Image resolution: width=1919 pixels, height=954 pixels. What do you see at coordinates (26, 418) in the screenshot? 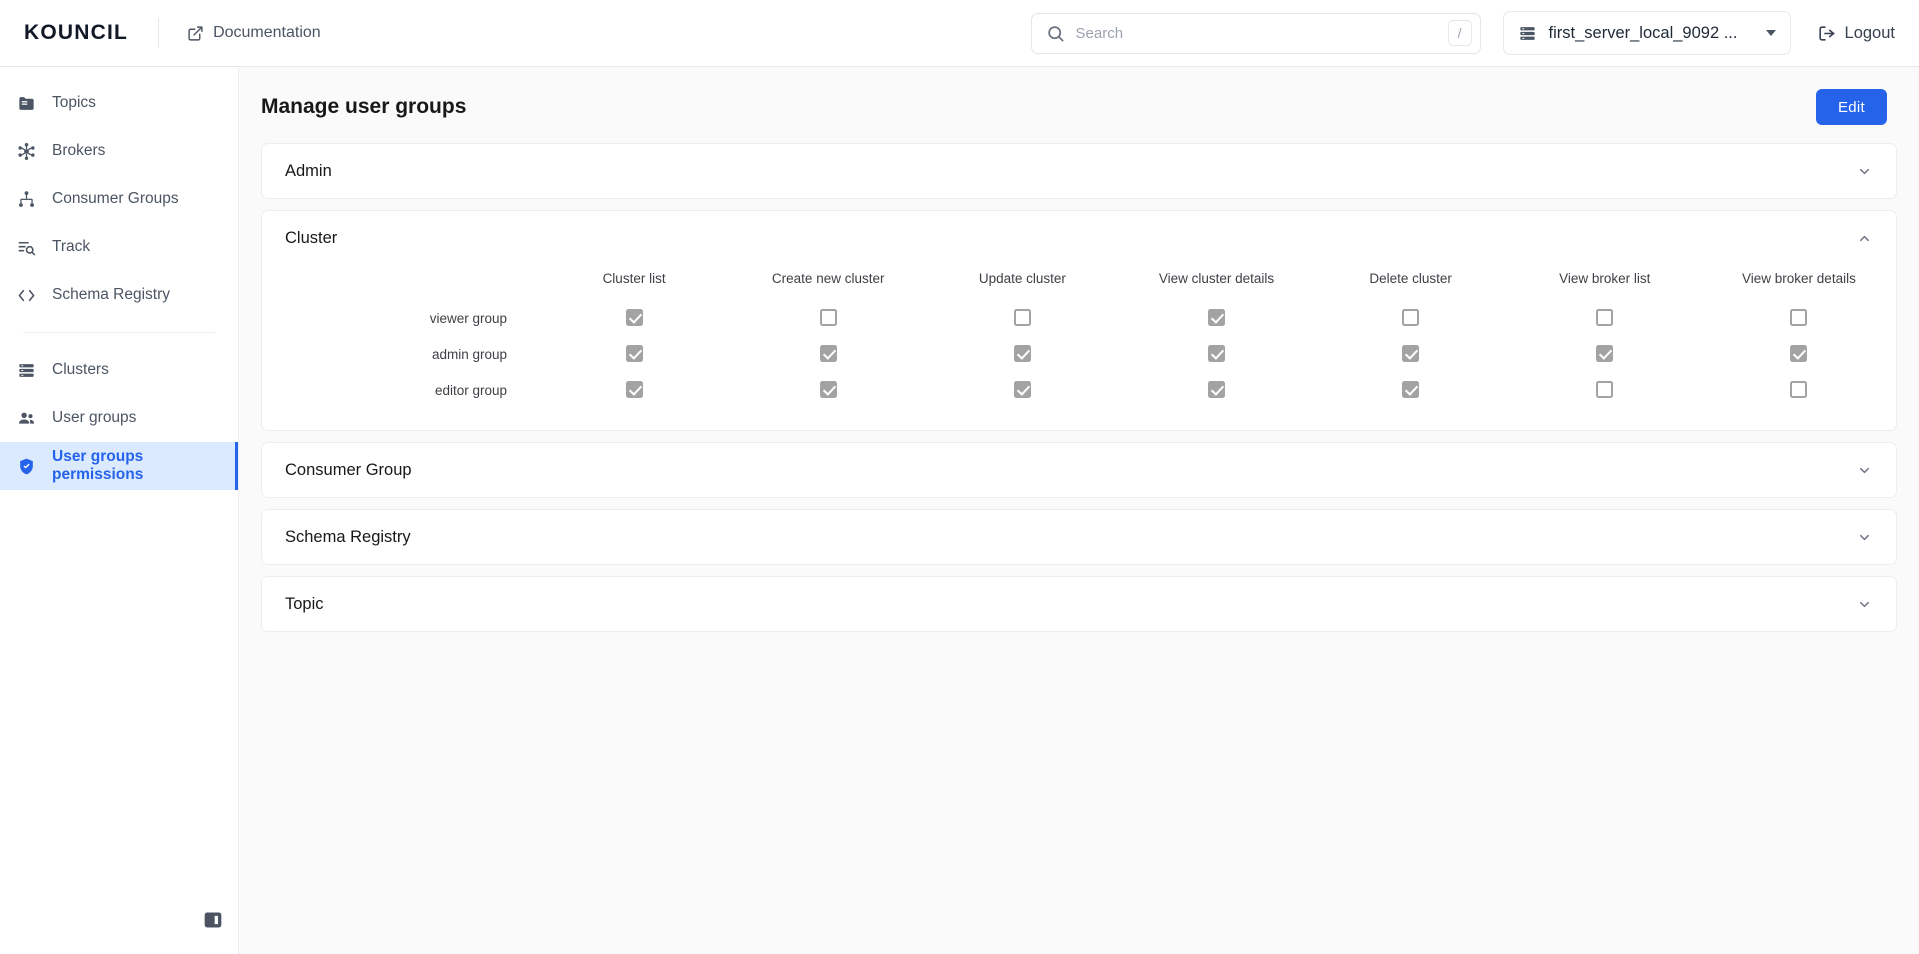
I see `people-icon` at bounding box center [26, 418].